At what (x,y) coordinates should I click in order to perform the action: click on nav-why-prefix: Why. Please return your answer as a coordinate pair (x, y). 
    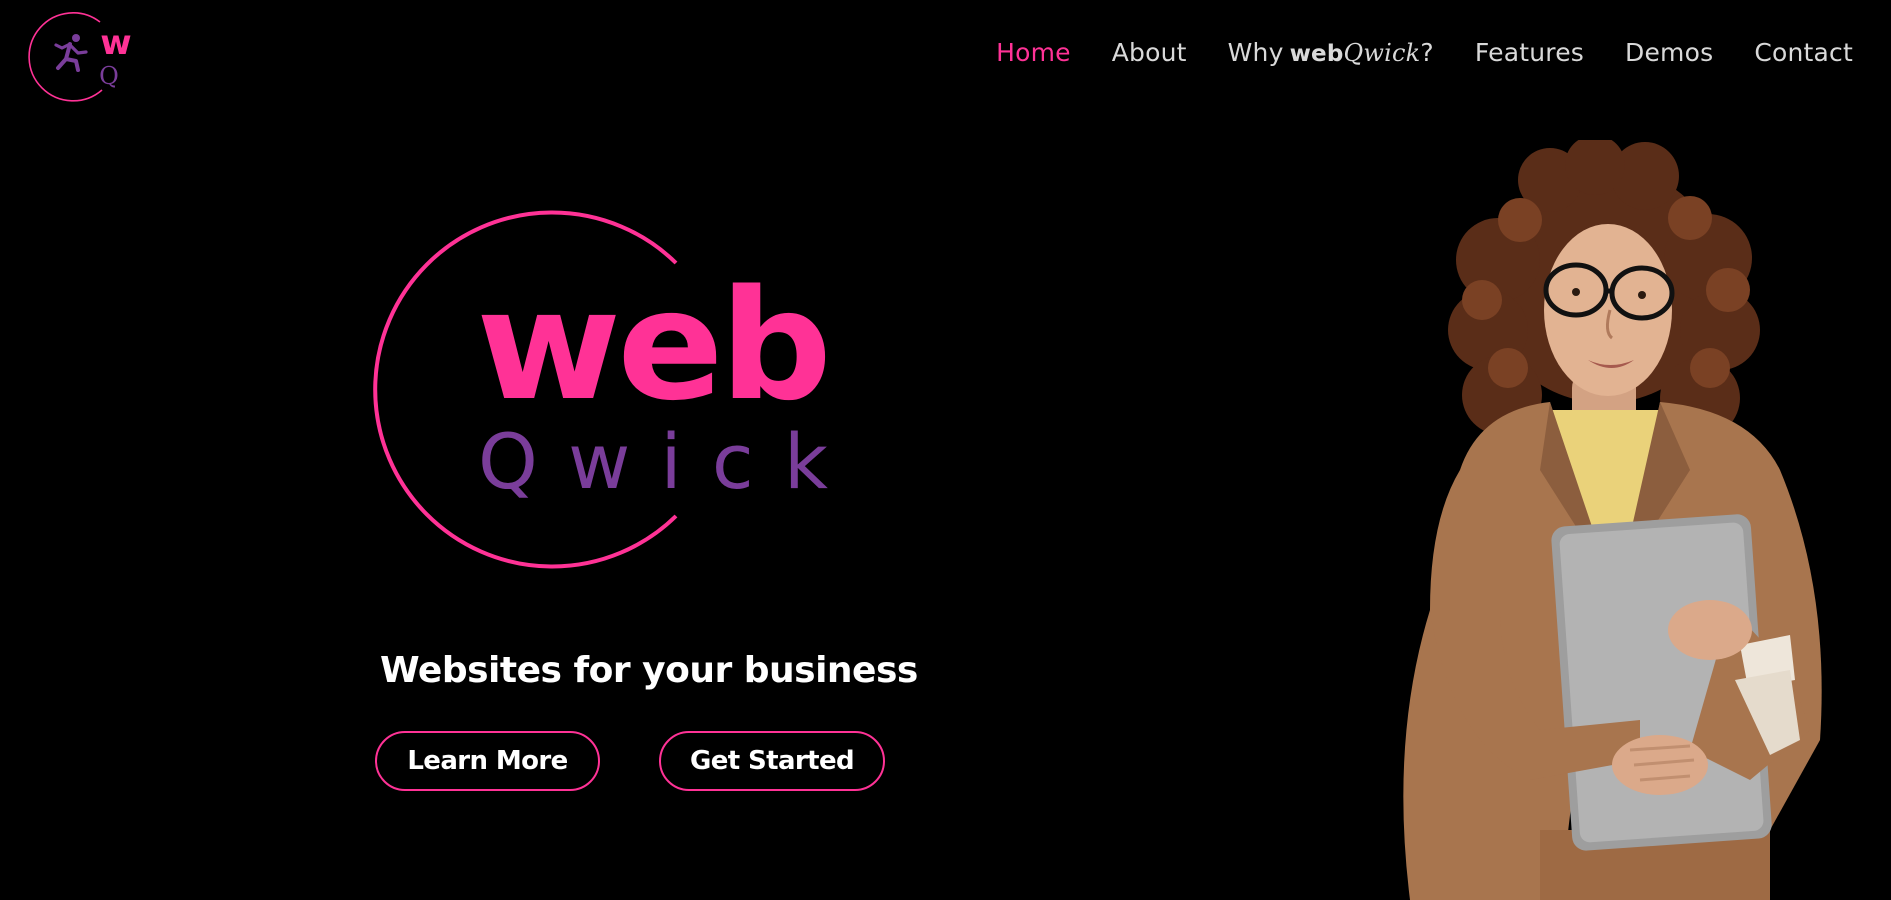
    Looking at the image, I should click on (1255, 52).